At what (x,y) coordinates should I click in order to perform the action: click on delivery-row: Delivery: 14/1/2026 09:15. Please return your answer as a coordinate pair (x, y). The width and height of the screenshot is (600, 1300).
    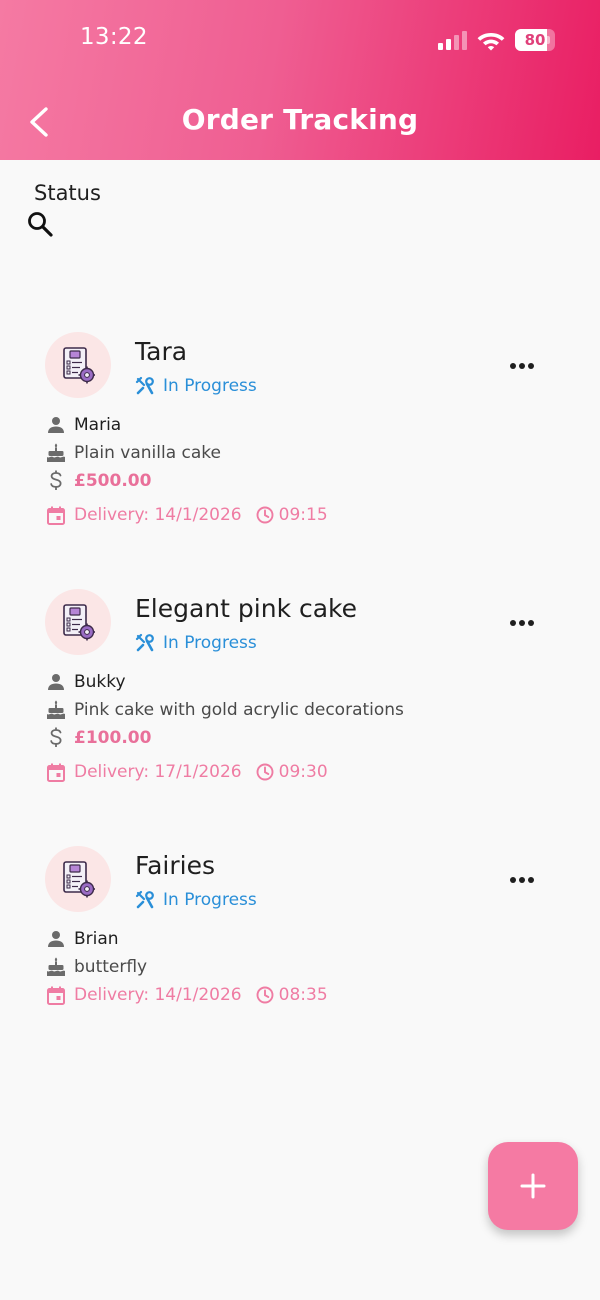
    Looking at the image, I should click on (187, 515).